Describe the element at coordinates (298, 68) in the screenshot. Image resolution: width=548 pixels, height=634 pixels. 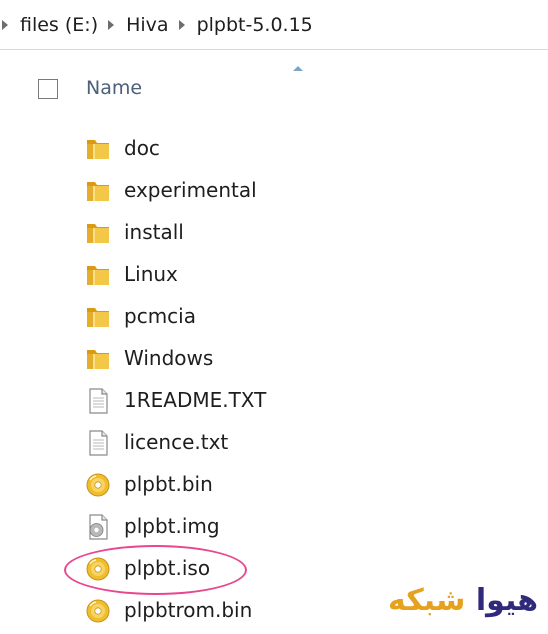
I see `sort-ascending-icon` at that location.